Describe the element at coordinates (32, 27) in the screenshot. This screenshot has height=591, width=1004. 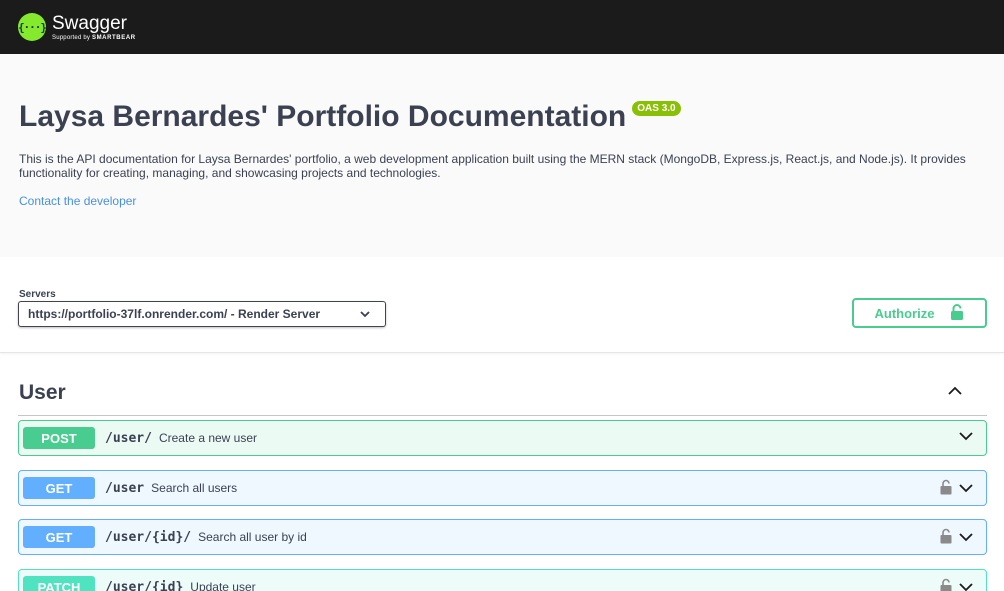
I see `swagger-logo-icon: {···}` at that location.